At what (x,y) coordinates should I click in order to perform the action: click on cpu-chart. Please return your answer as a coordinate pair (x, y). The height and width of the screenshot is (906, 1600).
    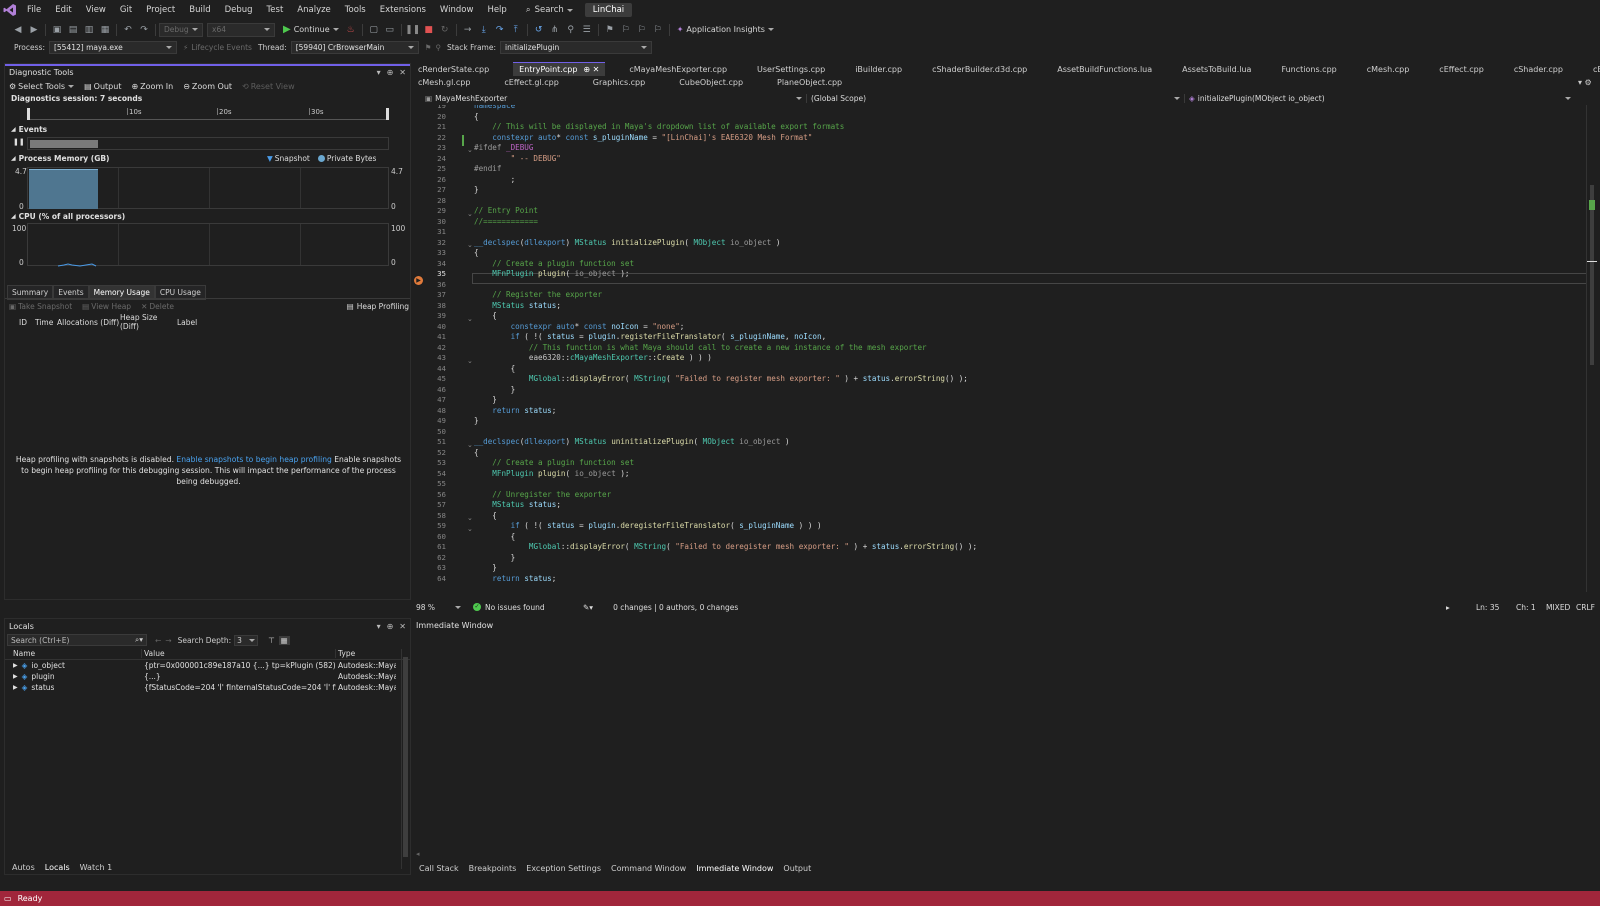
    Looking at the image, I should click on (208, 245).